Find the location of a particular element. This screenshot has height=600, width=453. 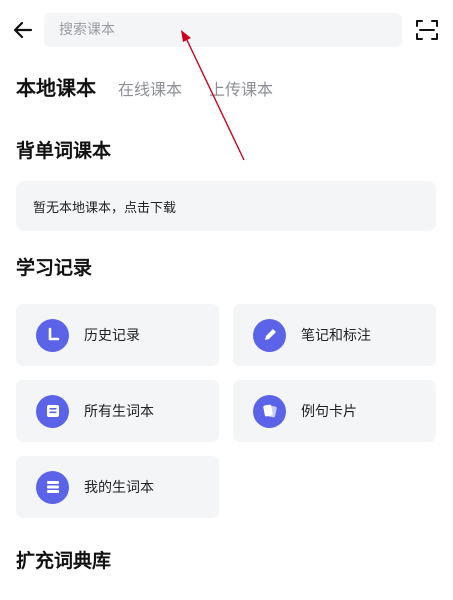

clock-icon is located at coordinates (52, 335).